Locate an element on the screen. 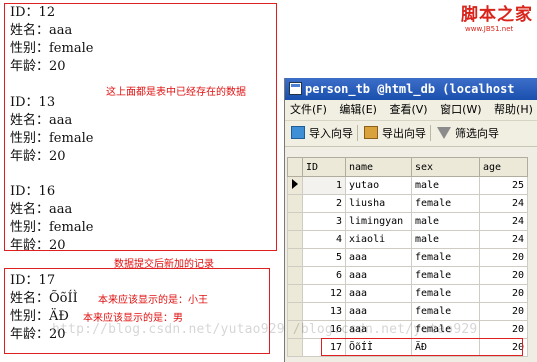 The image size is (537, 362). table-row: 4 xiaoli male 24 is located at coordinates (407, 239).